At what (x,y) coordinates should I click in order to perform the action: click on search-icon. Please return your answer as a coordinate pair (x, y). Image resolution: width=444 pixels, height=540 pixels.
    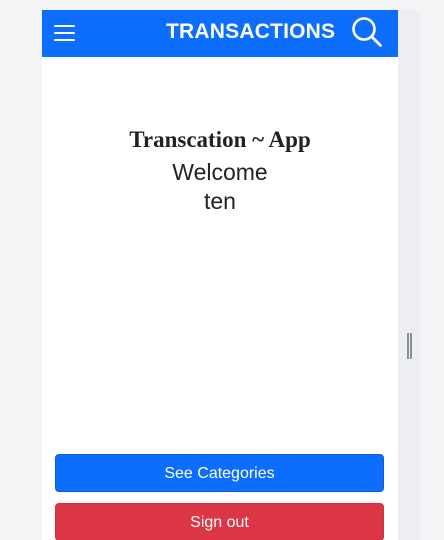
    Looking at the image, I should click on (367, 32).